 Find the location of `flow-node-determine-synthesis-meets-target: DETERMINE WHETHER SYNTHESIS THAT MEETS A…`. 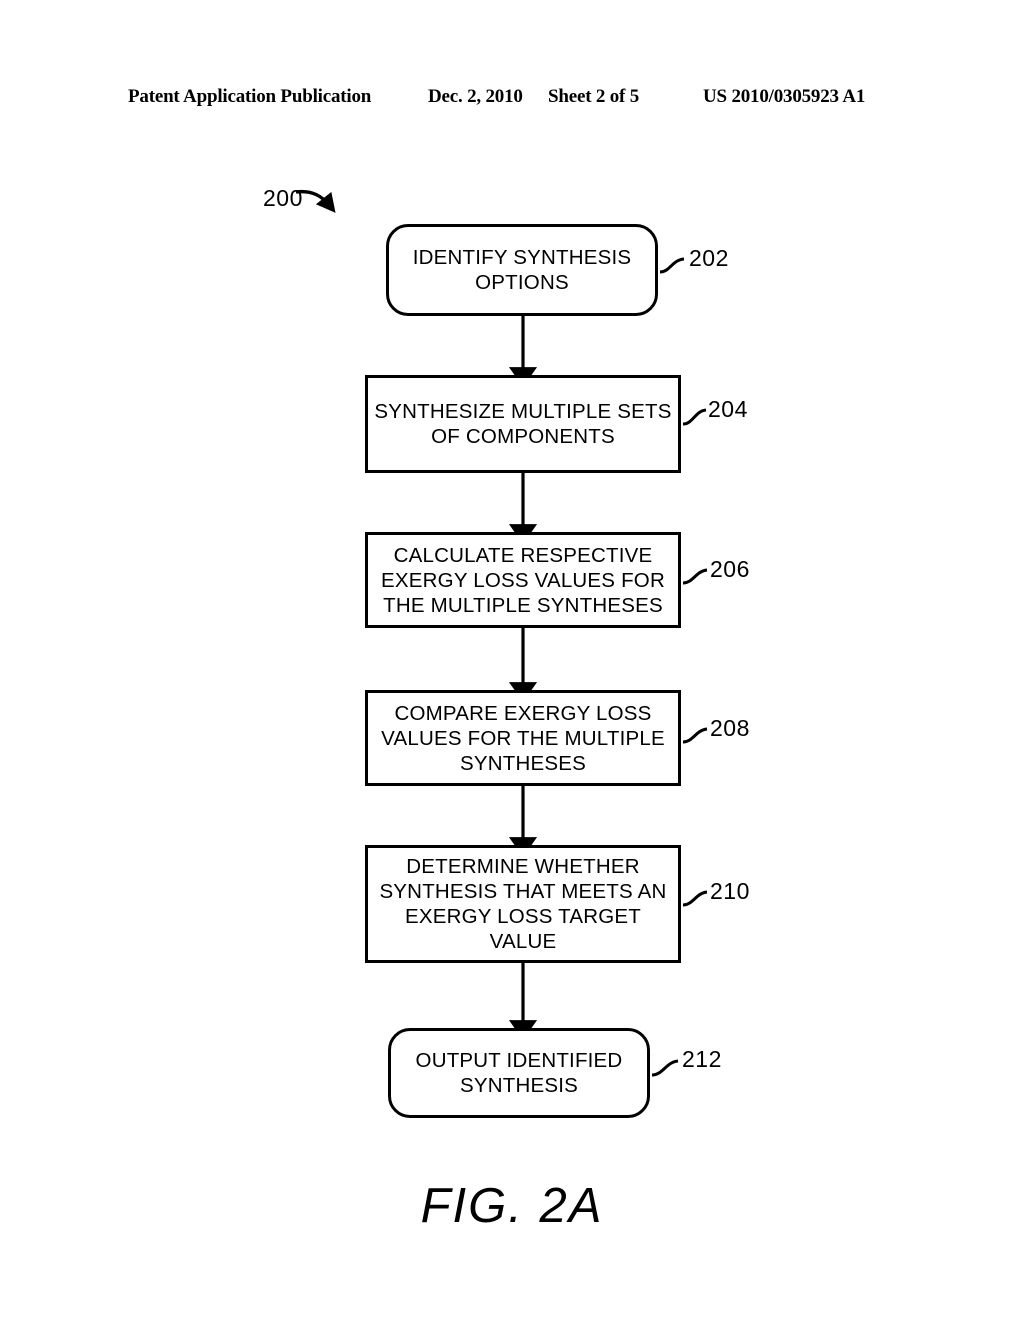

flow-node-determine-synthesis-meets-target: DETERMINE WHETHER SYNTHESIS THAT MEETS A… is located at coordinates (523, 904).